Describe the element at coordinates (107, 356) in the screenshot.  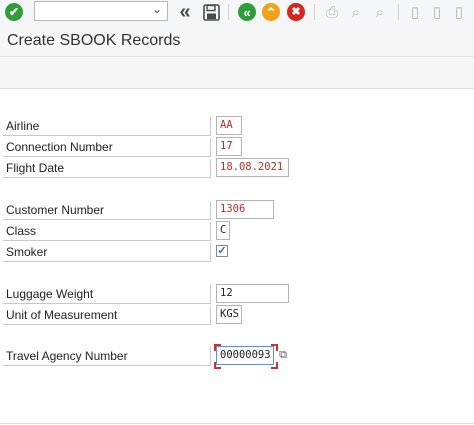
I see `travel-agency-number-label: Travel Agency Number` at that location.